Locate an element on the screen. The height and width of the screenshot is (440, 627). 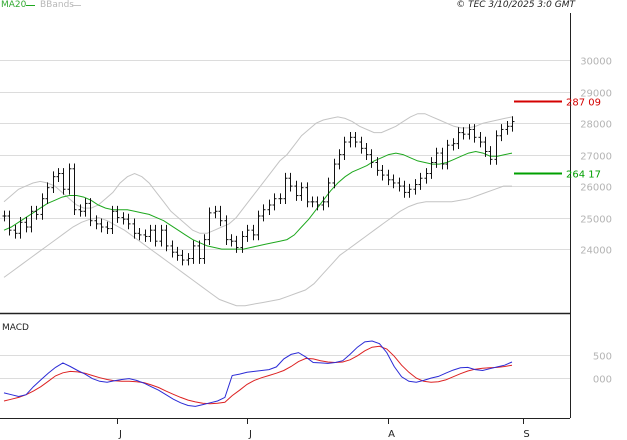
y-tick-label: 26000 is located at coordinates (596, 188).